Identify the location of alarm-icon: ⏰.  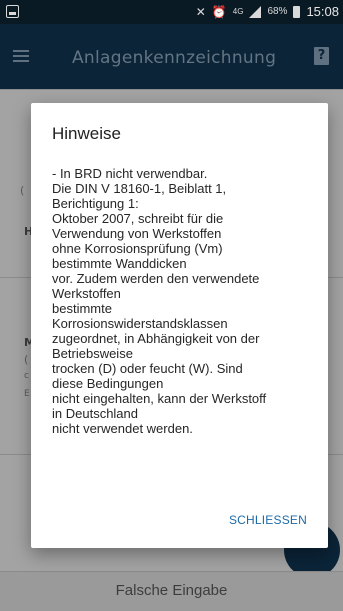
(219, 11).